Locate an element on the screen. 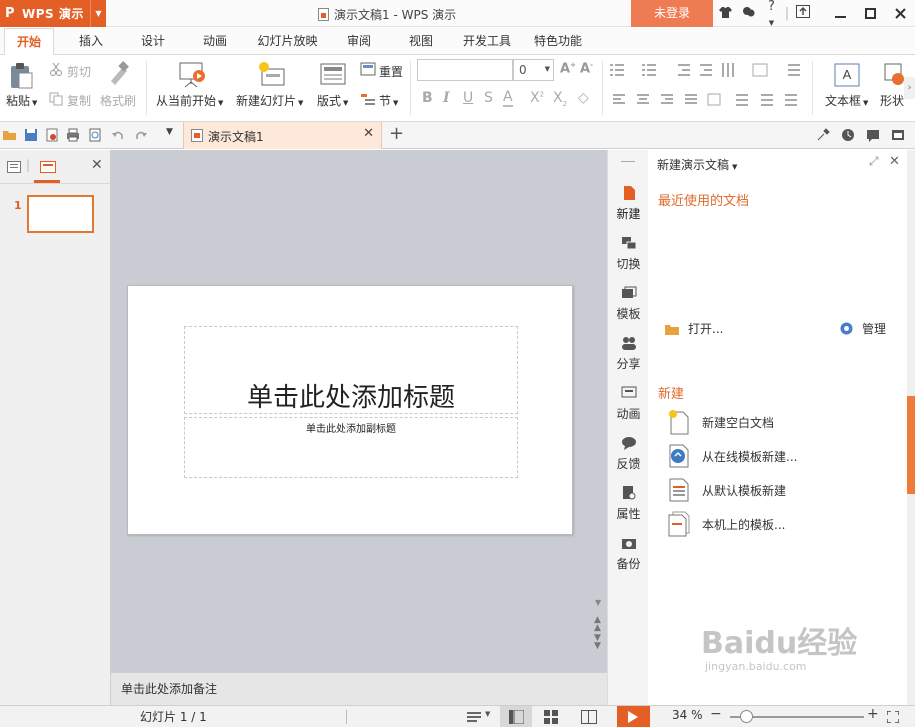 The height and width of the screenshot is (727, 915). login-button: 未登录 is located at coordinates (672, 13).